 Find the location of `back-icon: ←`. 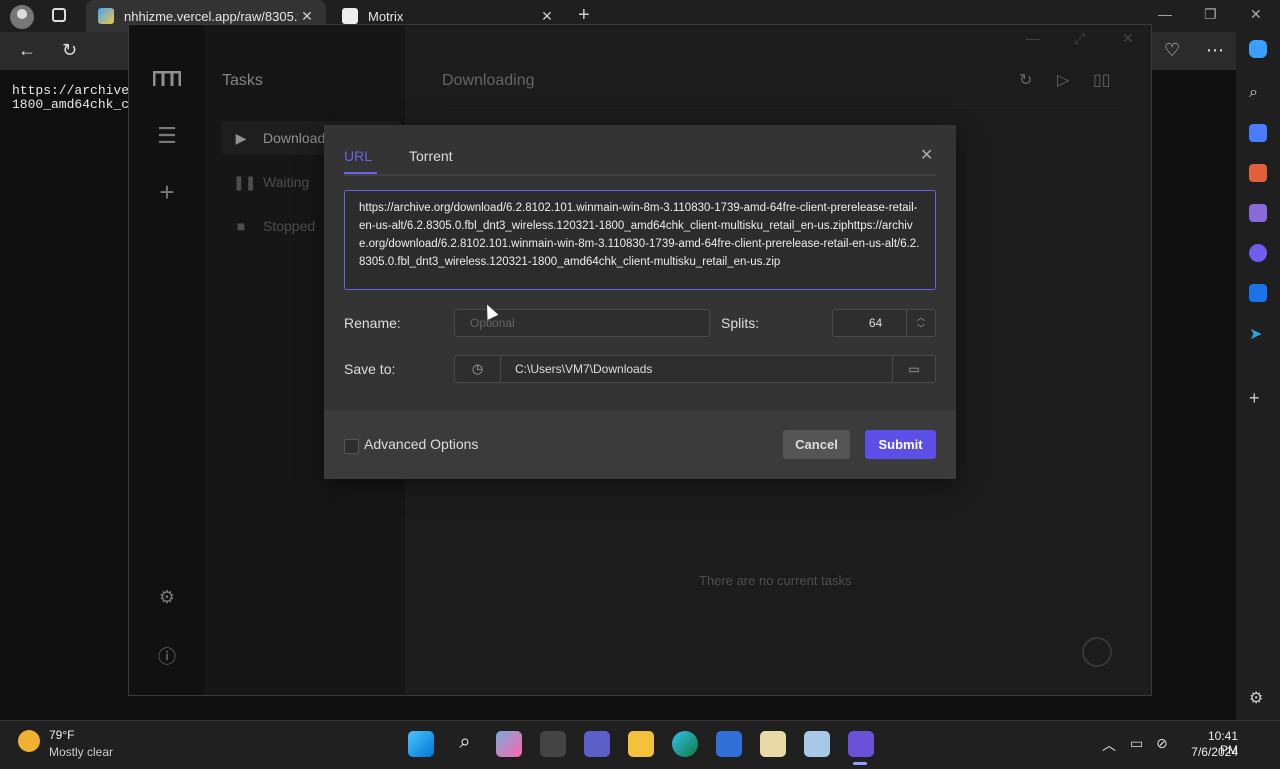

back-icon: ← is located at coordinates (27, 50).